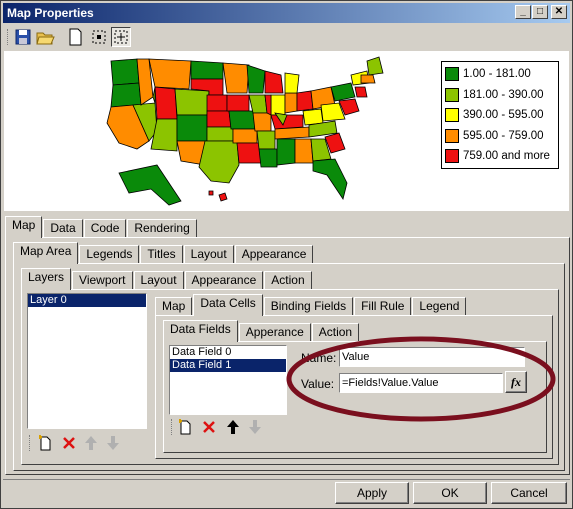  What do you see at coordinates (503, 135) in the screenshot?
I see `legend-label: 595.00 - 759.00` at bounding box center [503, 135].